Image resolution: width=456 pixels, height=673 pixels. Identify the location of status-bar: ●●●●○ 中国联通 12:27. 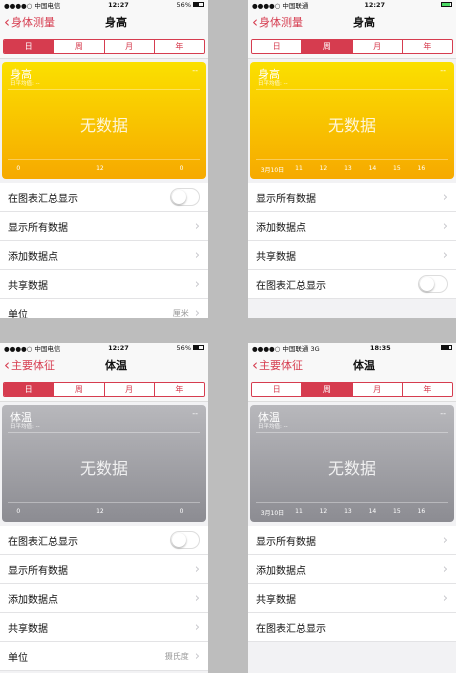
(352, 5).